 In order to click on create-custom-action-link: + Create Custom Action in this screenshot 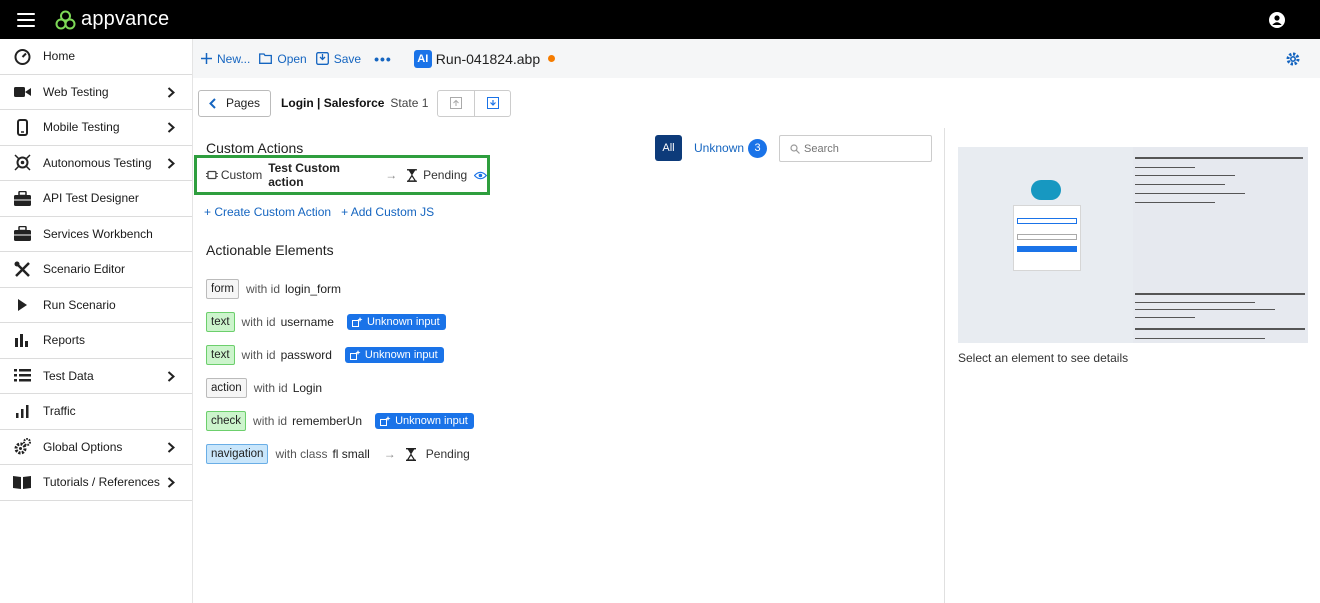, I will do `click(267, 212)`.